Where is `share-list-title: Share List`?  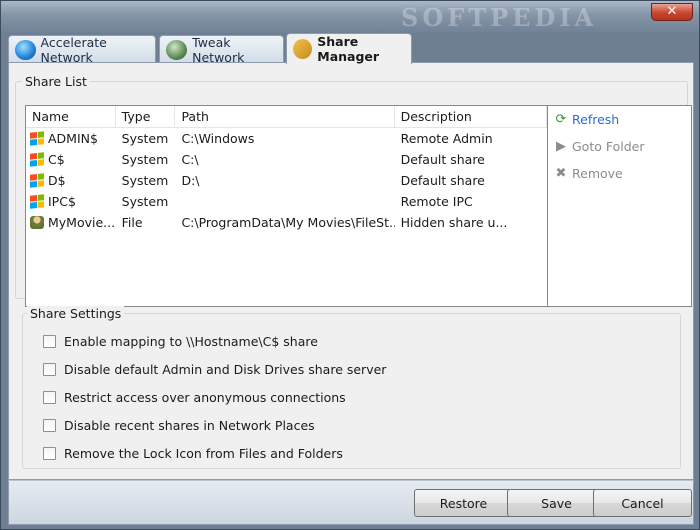
share-list-title: Share List is located at coordinates (56, 81).